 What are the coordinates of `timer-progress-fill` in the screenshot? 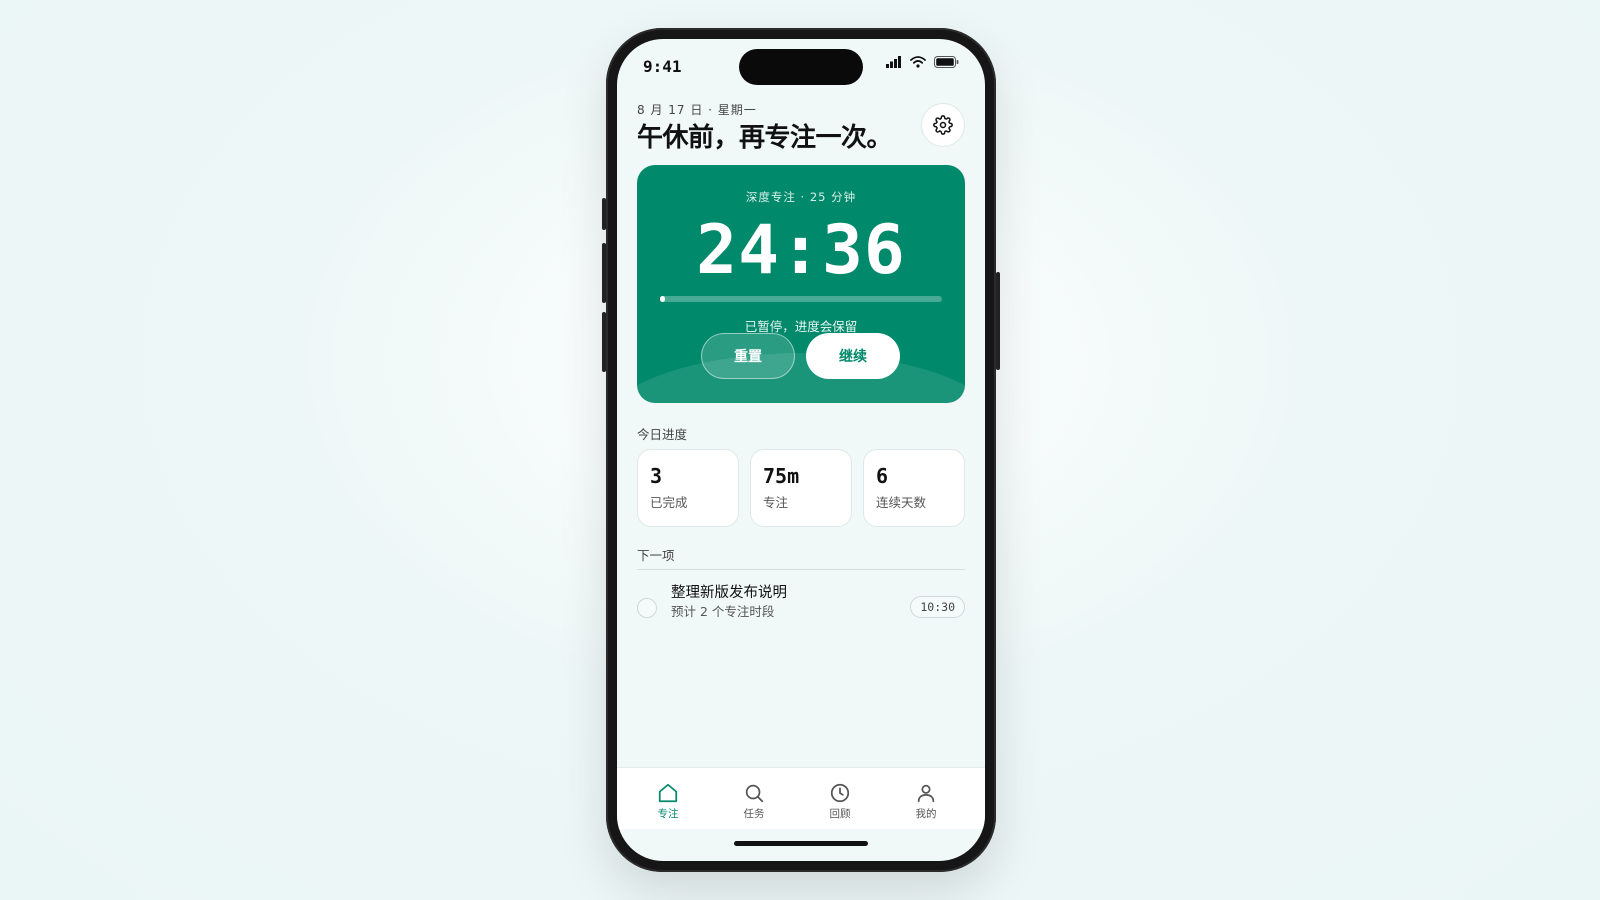 It's located at (662, 299).